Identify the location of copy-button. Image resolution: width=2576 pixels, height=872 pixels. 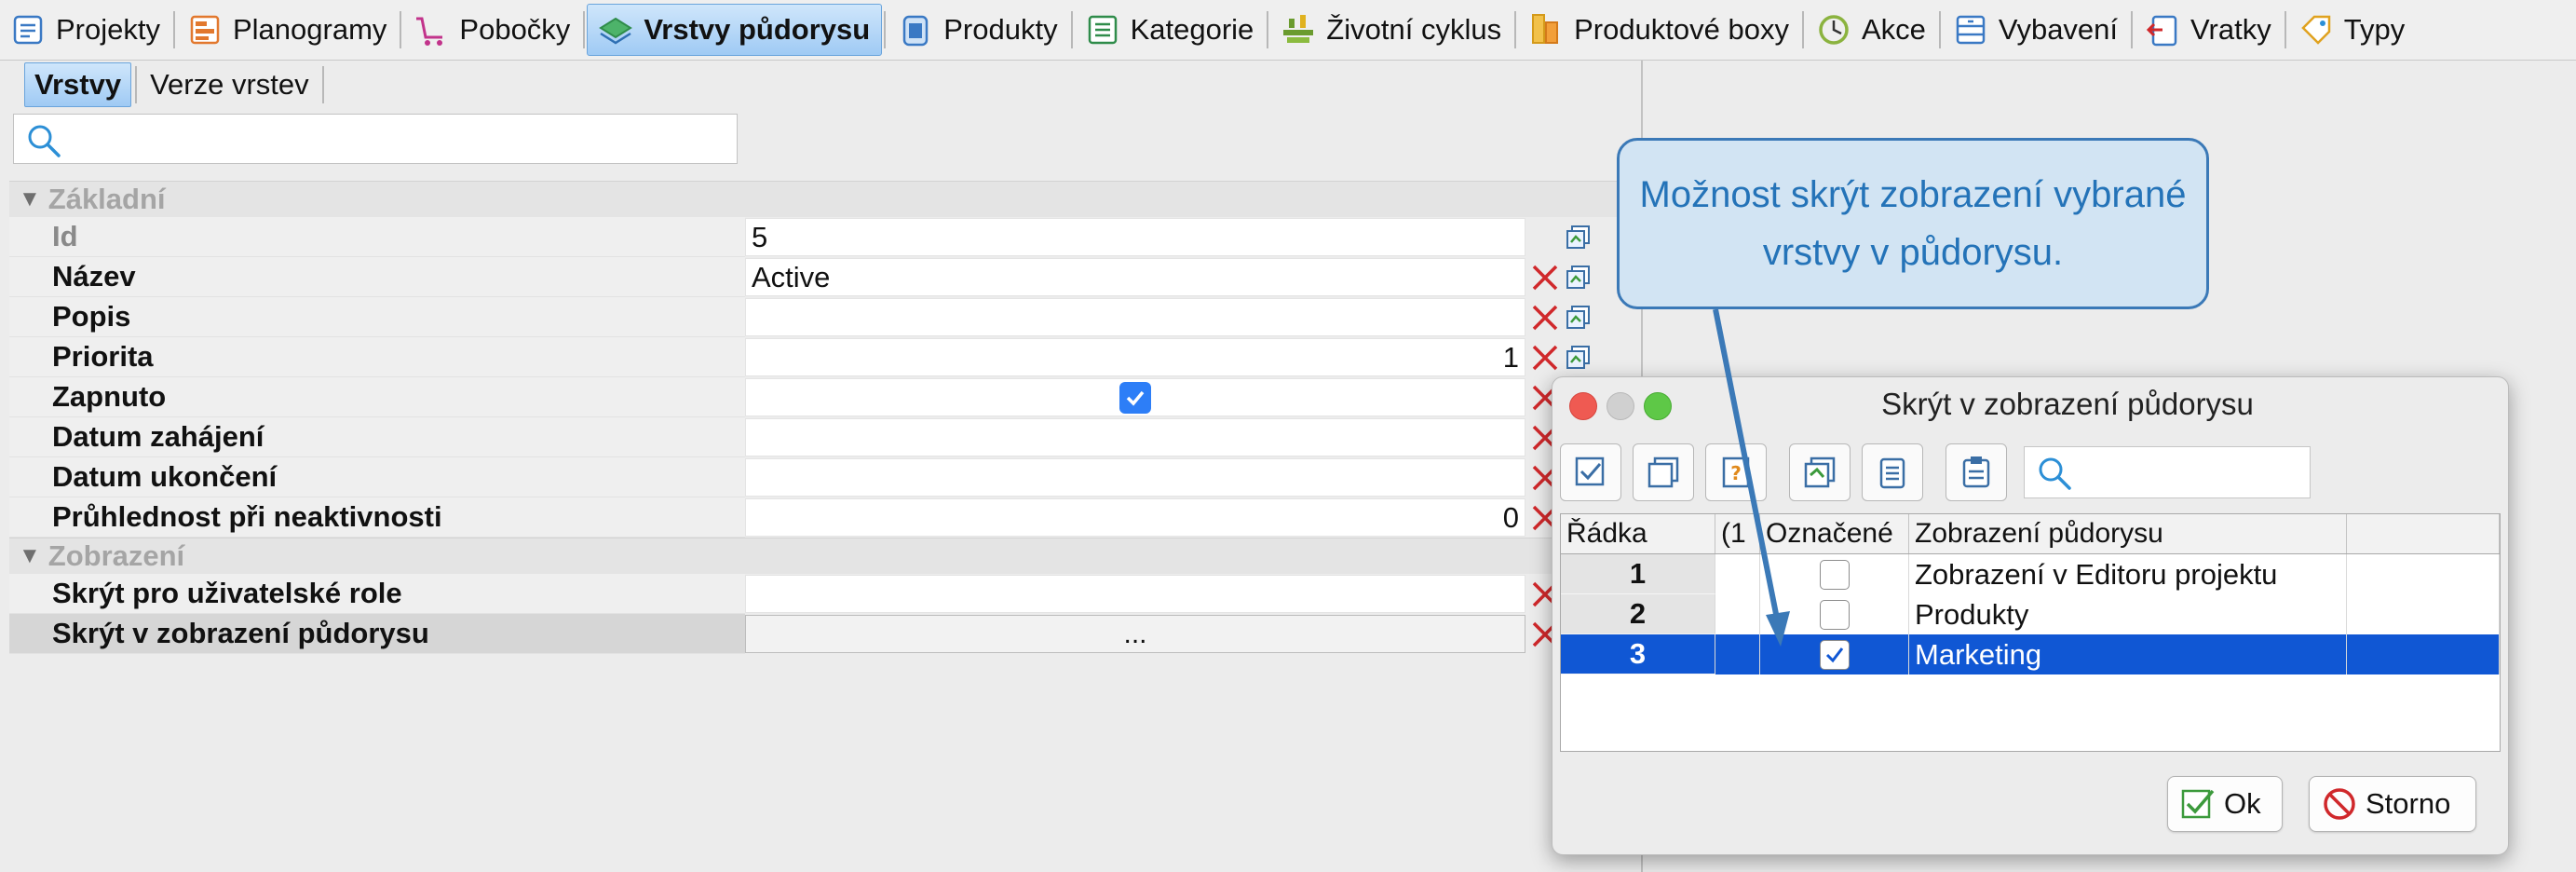
(1820, 472).